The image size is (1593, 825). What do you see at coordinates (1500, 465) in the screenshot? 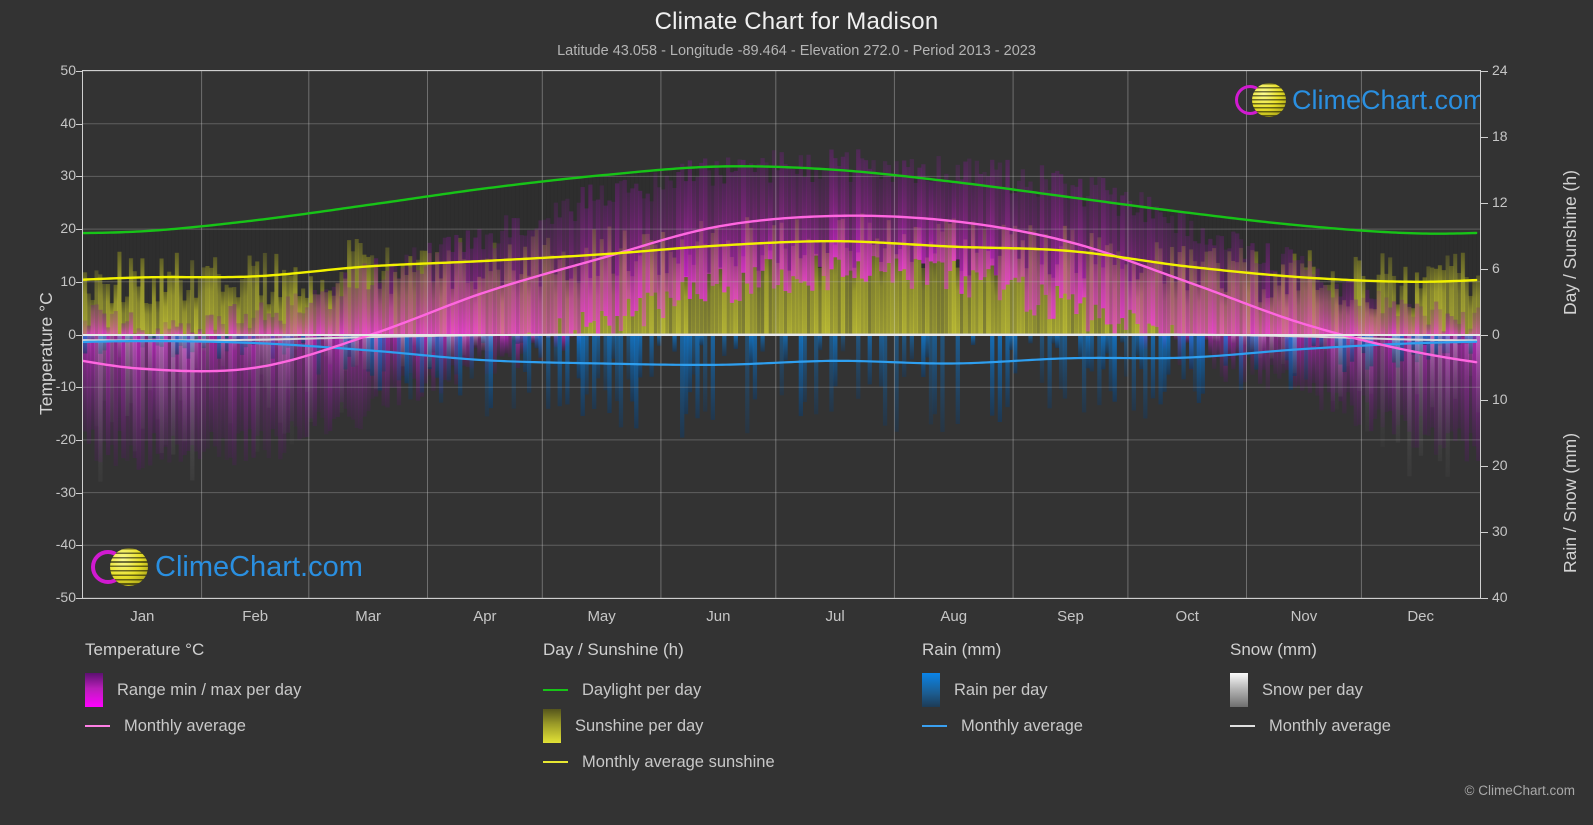
I see `y-axis-right-bottom-tick: 20` at bounding box center [1500, 465].